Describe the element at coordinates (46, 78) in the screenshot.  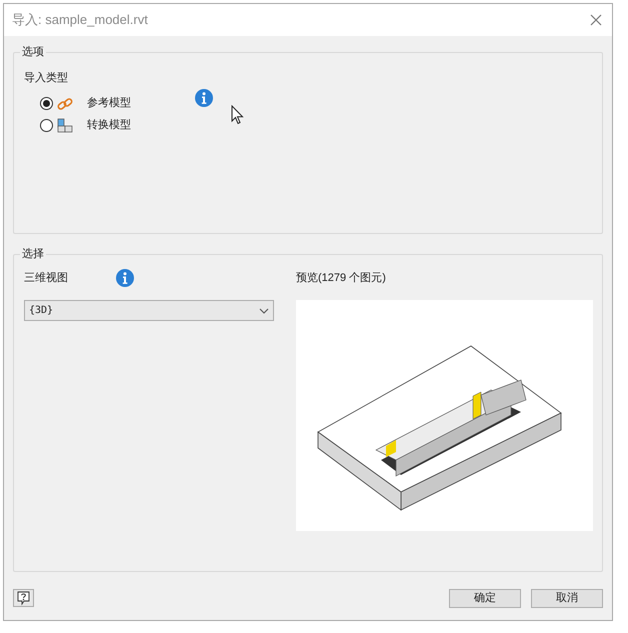
I see `import-type-label: 导入类型` at that location.